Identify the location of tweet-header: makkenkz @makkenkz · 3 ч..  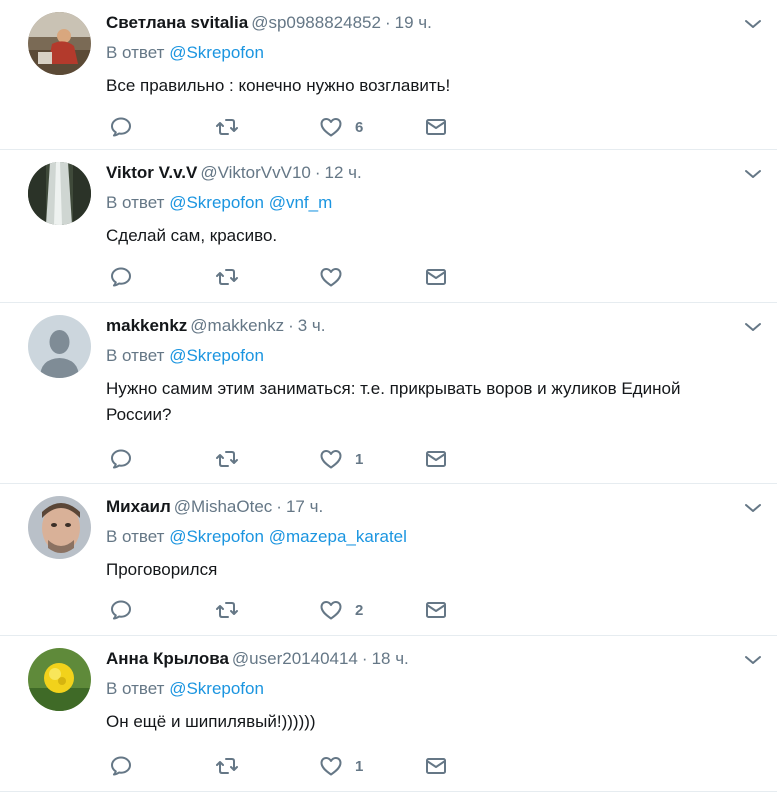
(216, 326).